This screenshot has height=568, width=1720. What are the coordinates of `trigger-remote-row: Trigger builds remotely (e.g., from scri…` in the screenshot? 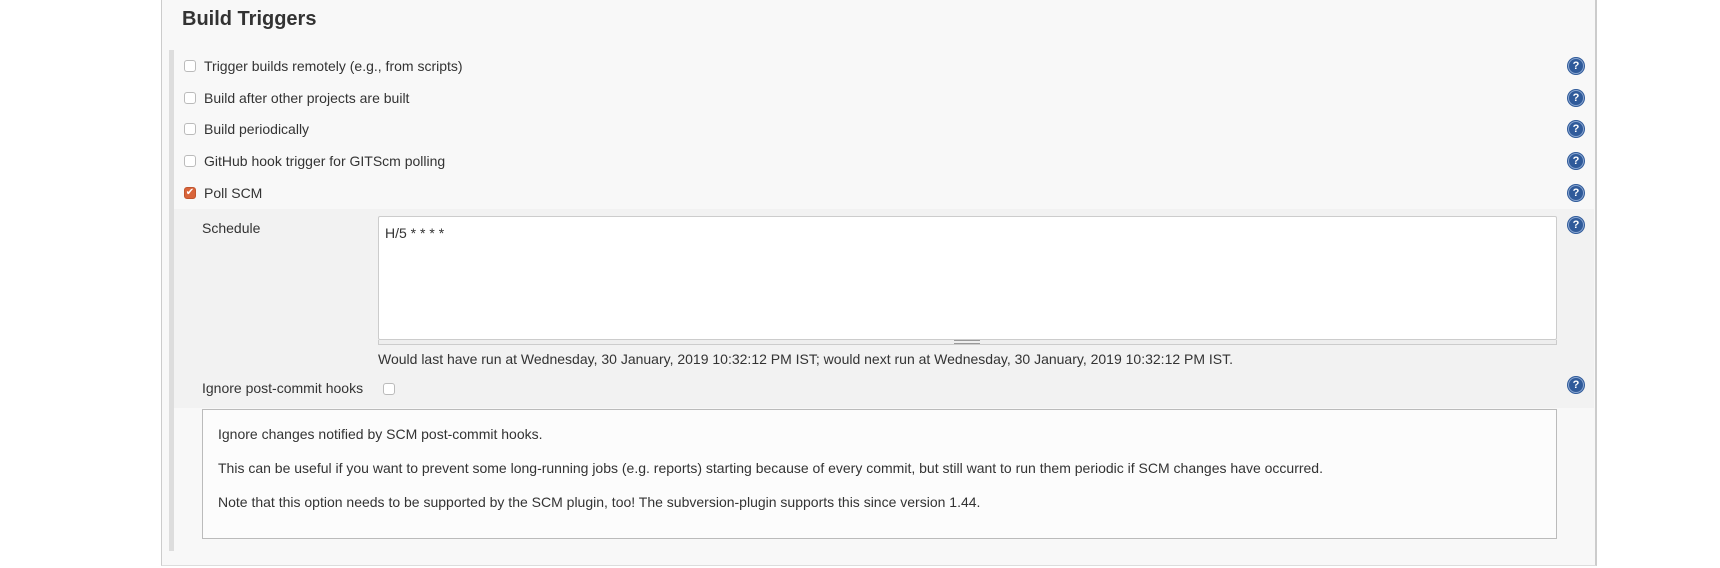 It's located at (323, 66).